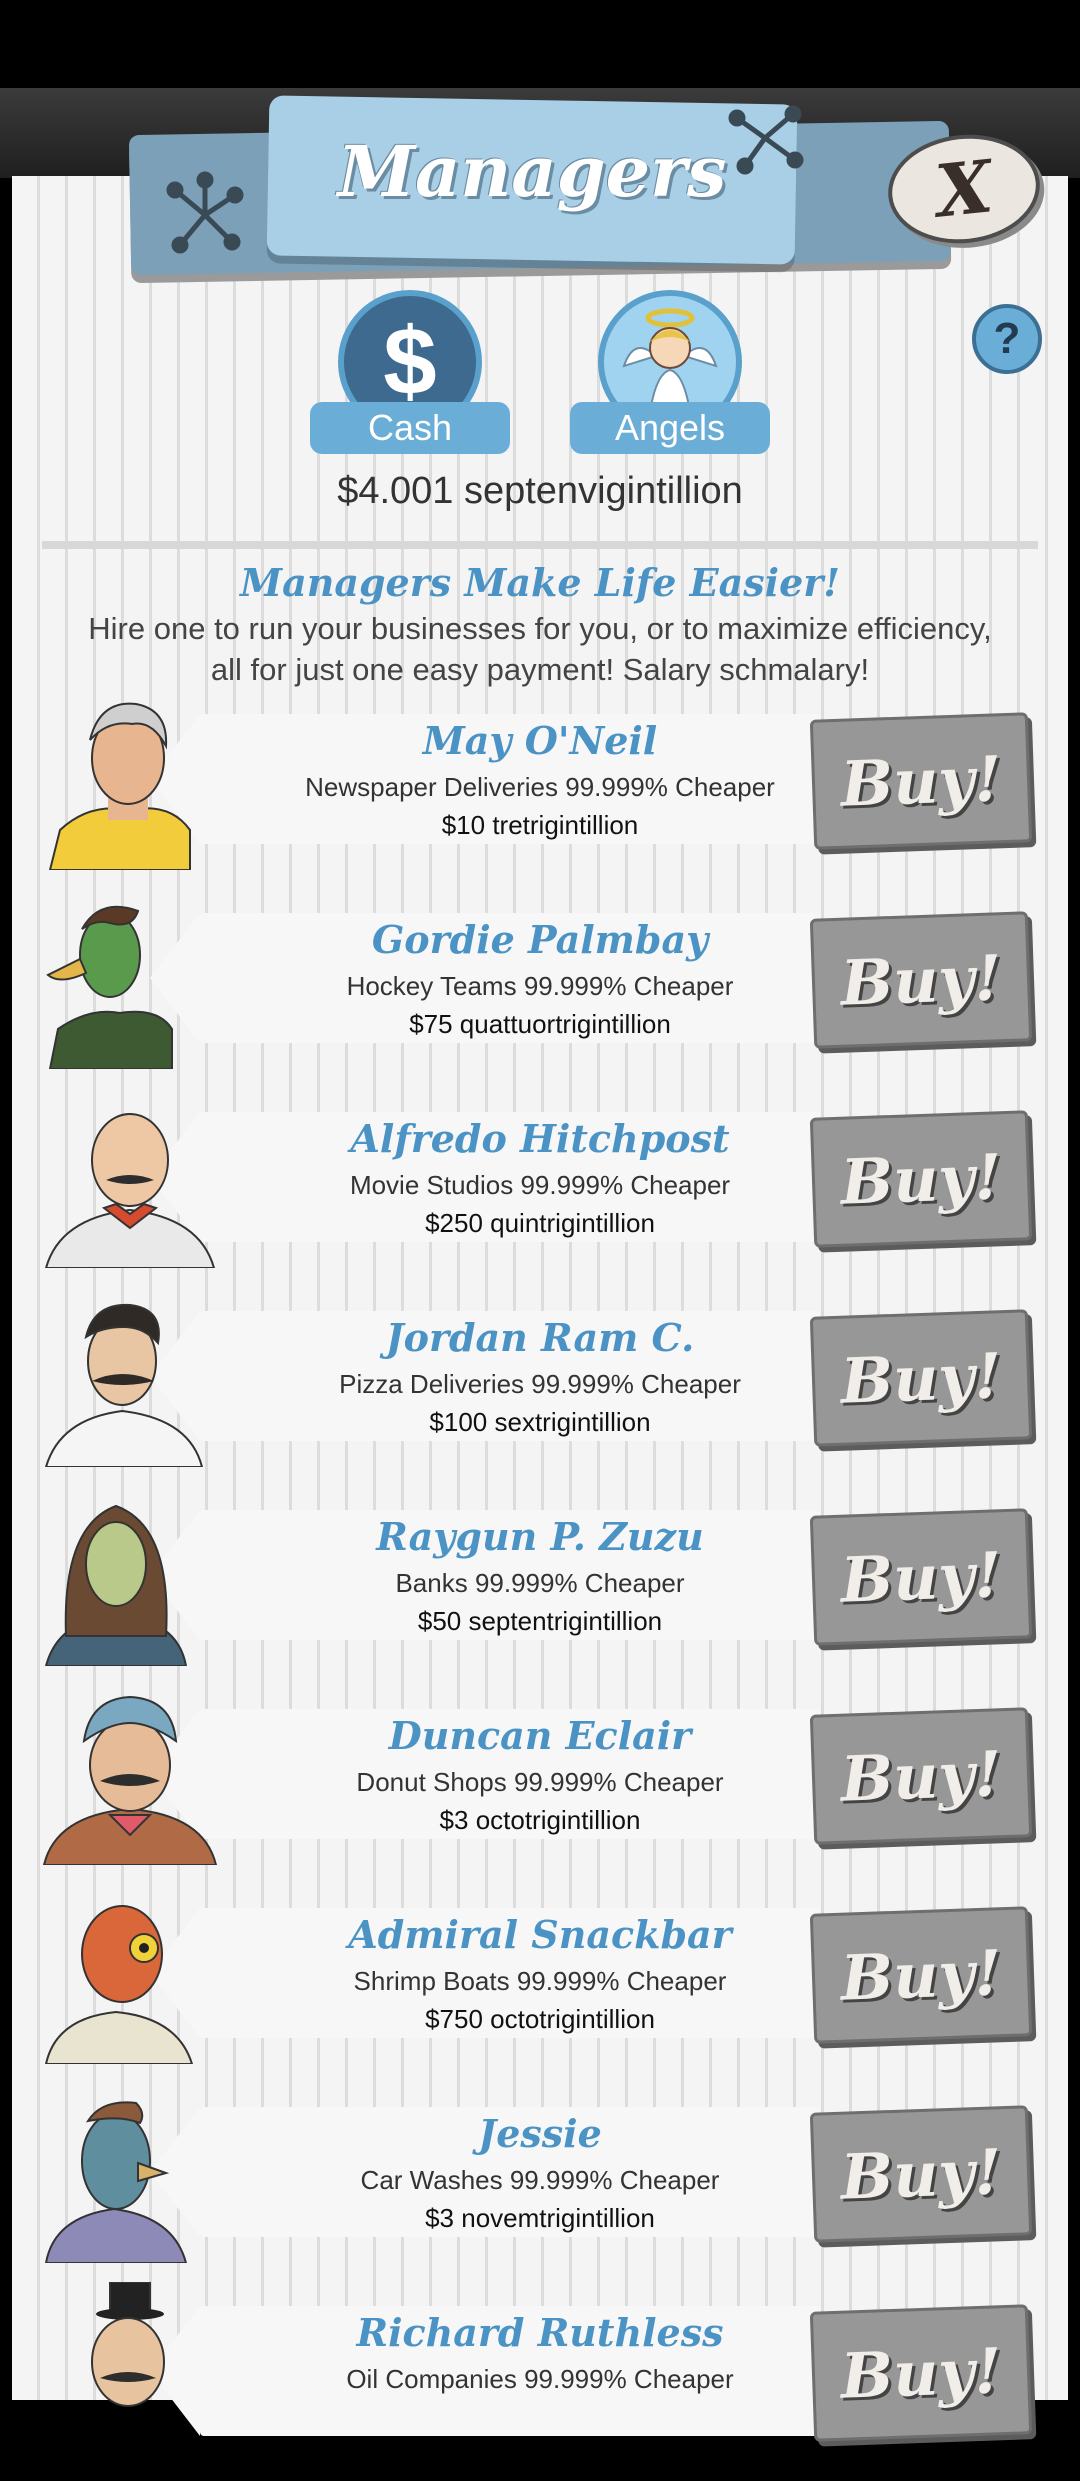  Describe the element at coordinates (540, 1735) in the screenshot. I see `manager-name: Duncan Eclair` at that location.